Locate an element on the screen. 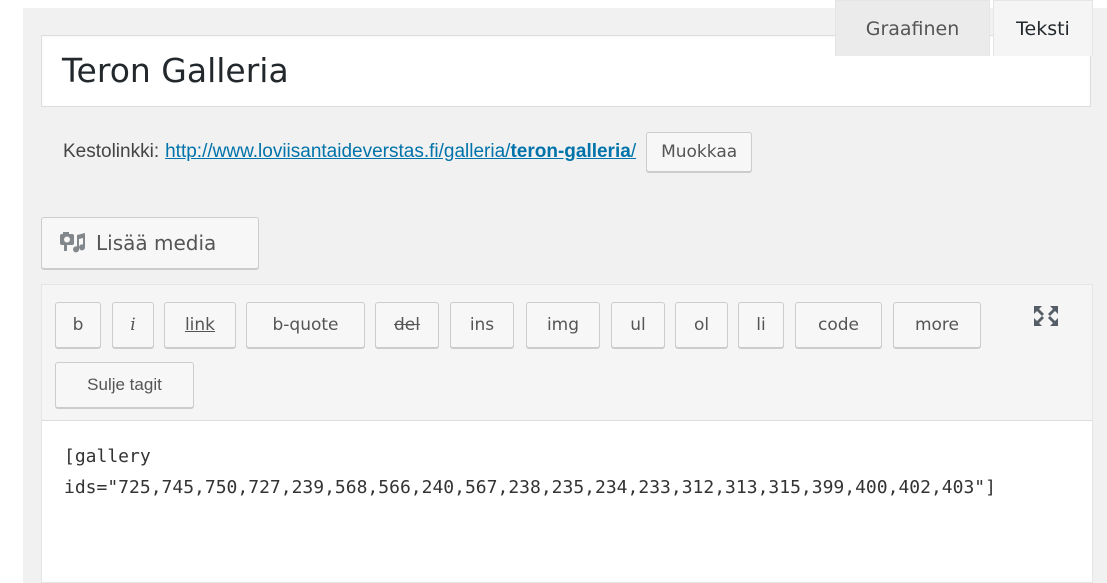 The height and width of the screenshot is (583, 1107). qt-ul-button: ul is located at coordinates (638, 325).